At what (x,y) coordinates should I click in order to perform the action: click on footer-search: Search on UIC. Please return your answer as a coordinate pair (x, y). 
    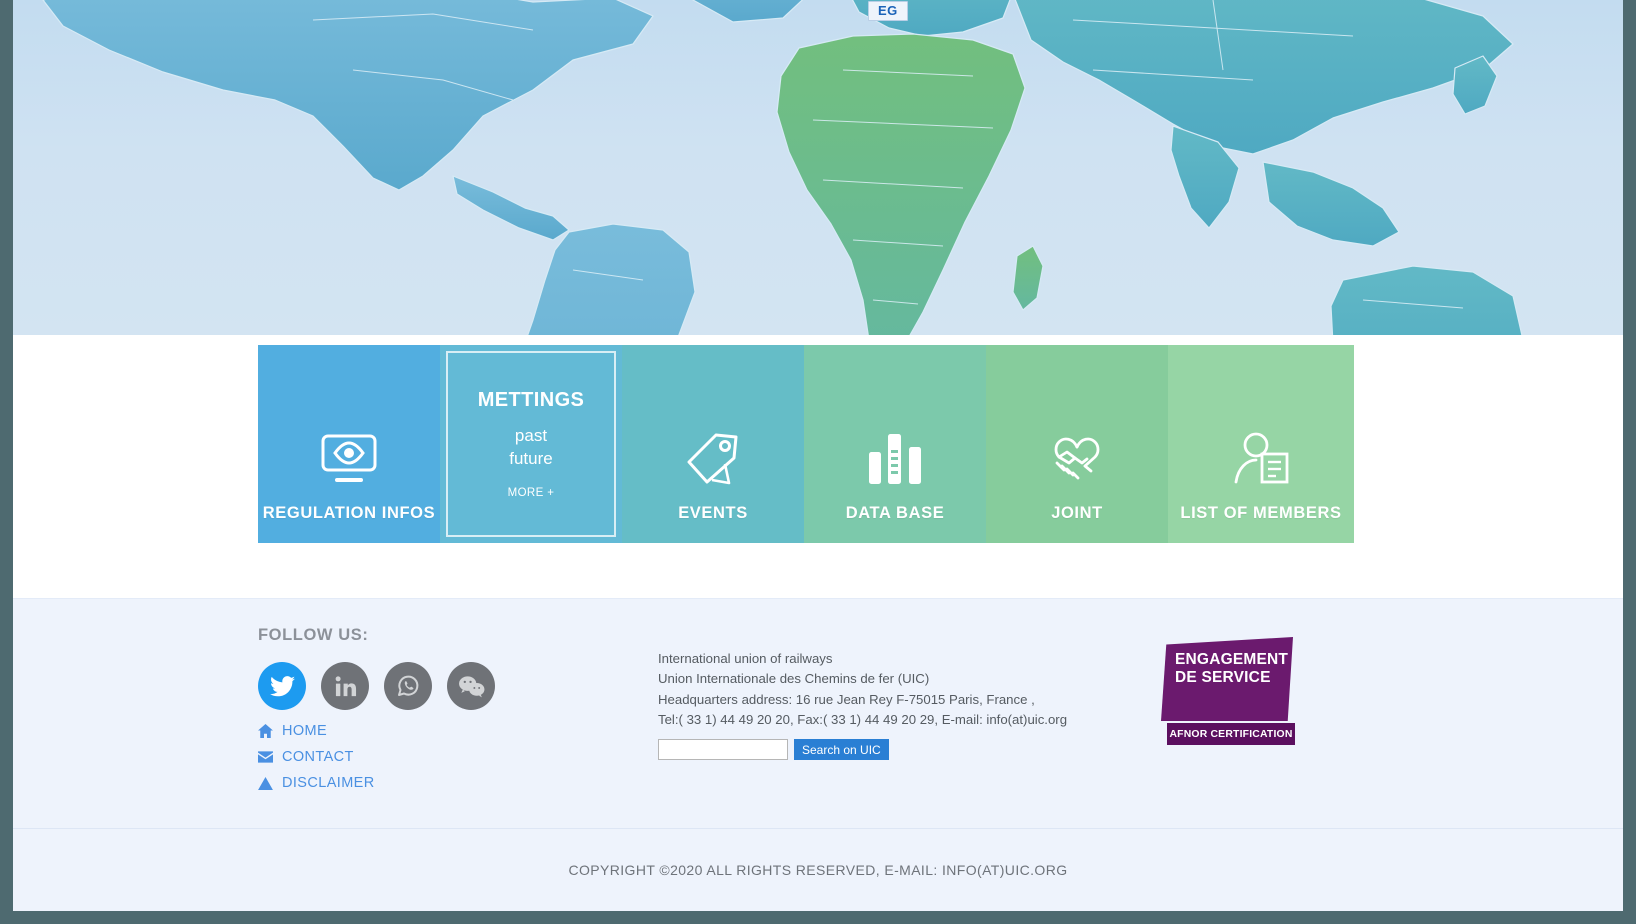
    Looking at the image, I should click on (773, 749).